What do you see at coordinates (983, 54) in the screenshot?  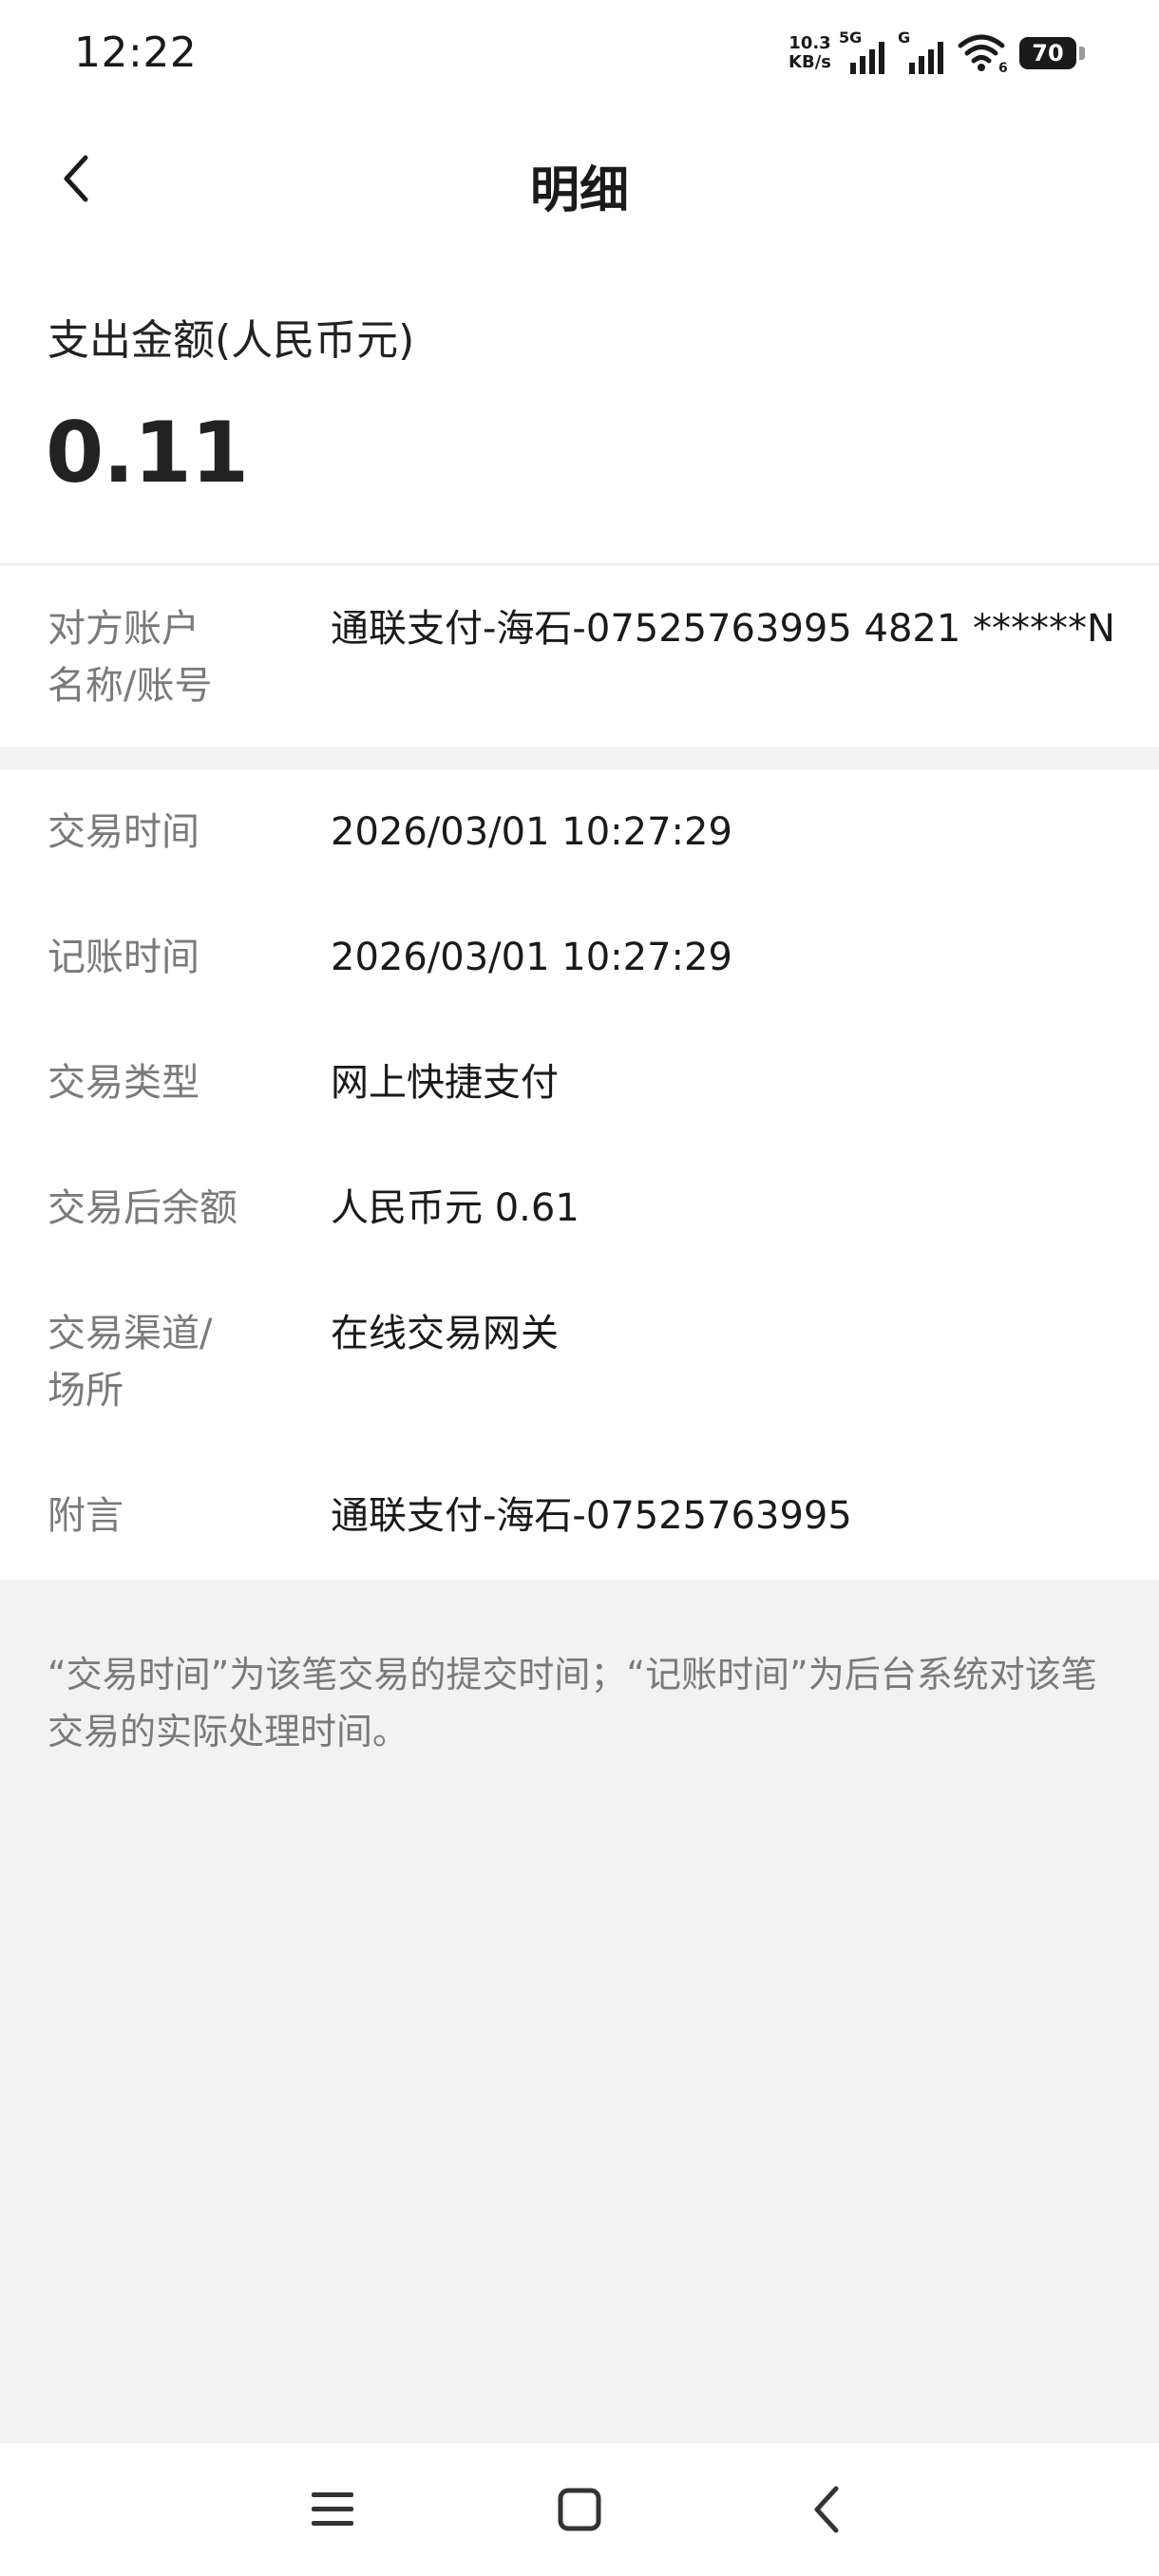 I see `wifi-icon: 6` at bounding box center [983, 54].